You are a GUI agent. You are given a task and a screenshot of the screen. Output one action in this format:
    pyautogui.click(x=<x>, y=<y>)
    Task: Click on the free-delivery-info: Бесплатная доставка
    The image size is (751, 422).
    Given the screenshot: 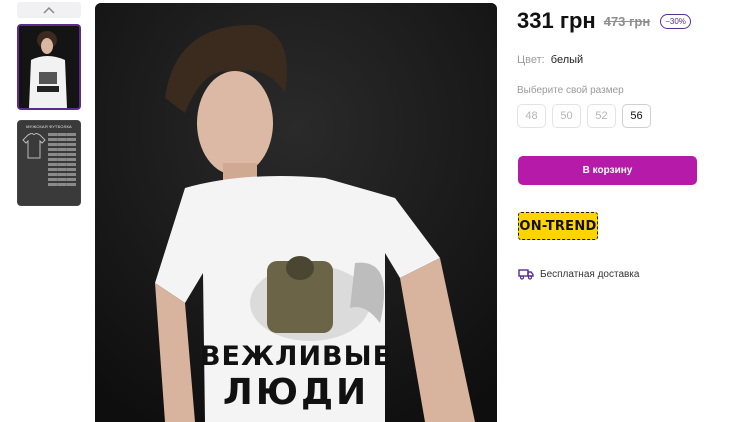 What is the action you would take?
    pyautogui.click(x=578, y=274)
    